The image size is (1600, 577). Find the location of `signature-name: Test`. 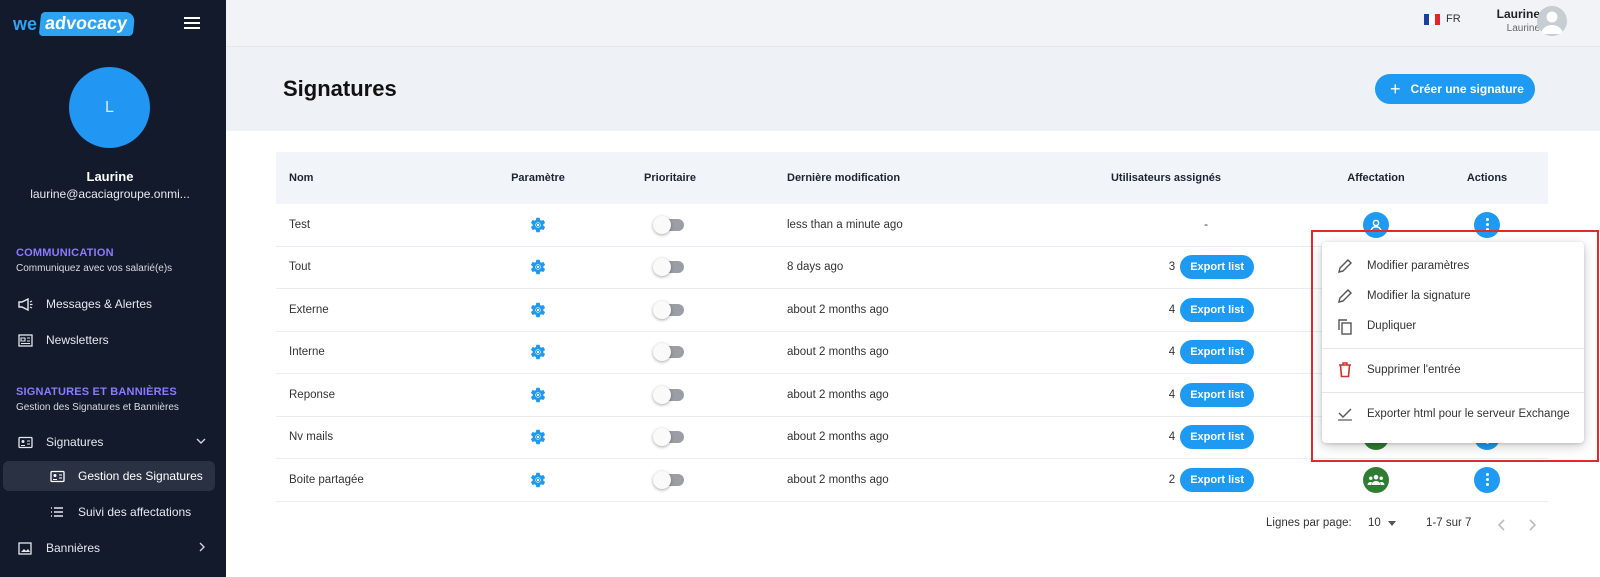

signature-name: Test is located at coordinates (300, 224).